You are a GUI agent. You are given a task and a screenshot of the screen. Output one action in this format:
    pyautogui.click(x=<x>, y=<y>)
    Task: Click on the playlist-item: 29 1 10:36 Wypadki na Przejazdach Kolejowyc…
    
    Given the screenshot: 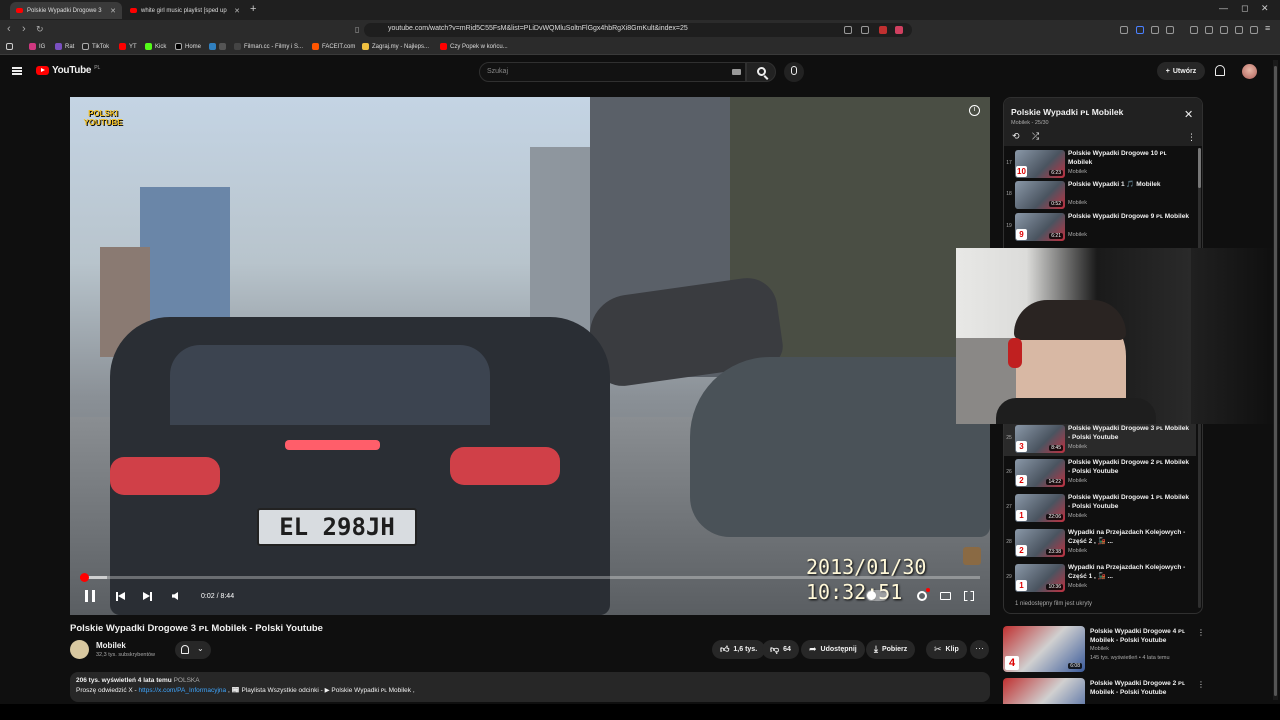 What is the action you would take?
    pyautogui.click(x=1100, y=578)
    